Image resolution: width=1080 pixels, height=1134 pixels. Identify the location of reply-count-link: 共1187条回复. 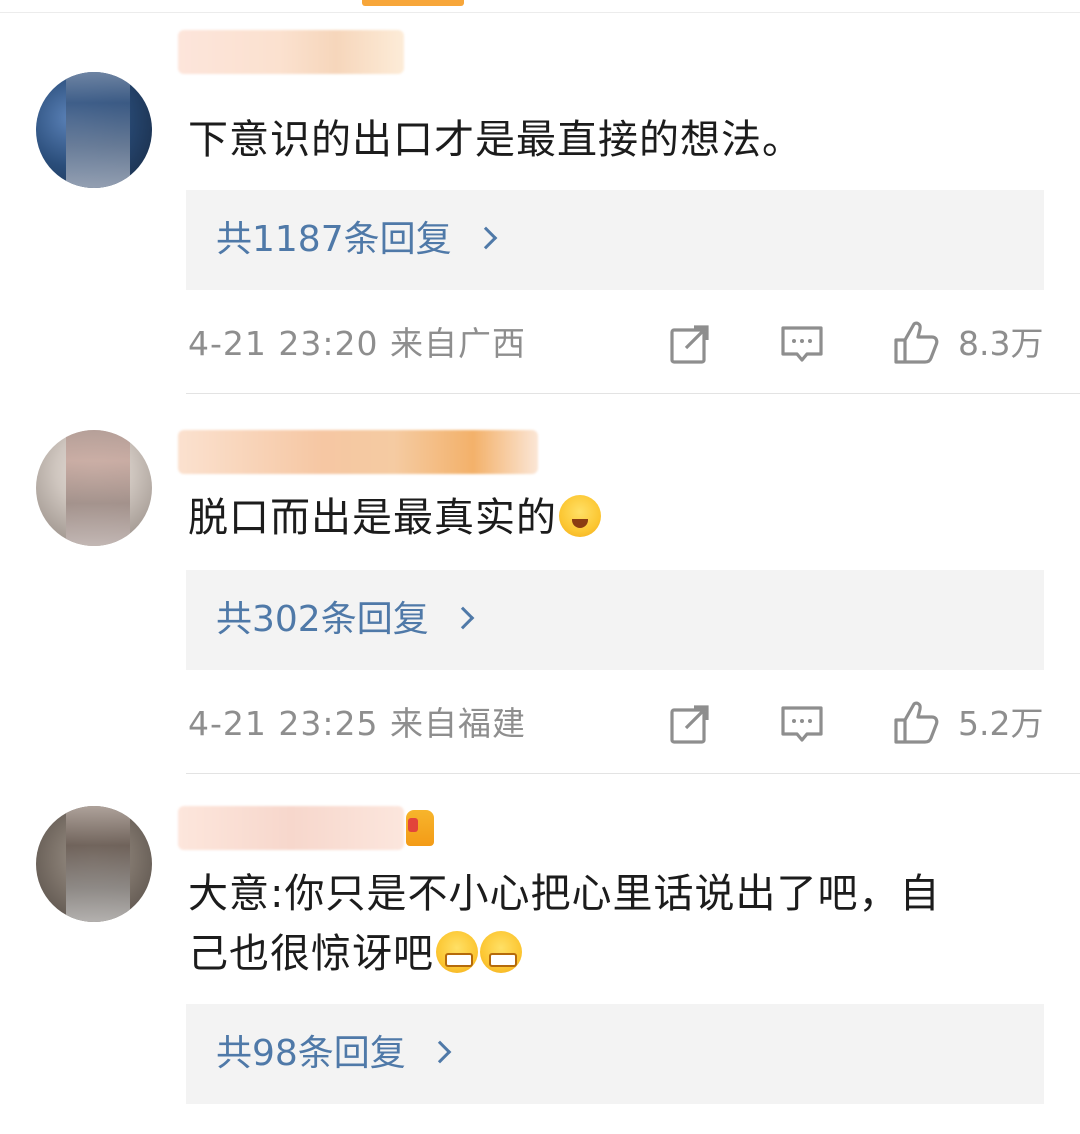
(356, 240).